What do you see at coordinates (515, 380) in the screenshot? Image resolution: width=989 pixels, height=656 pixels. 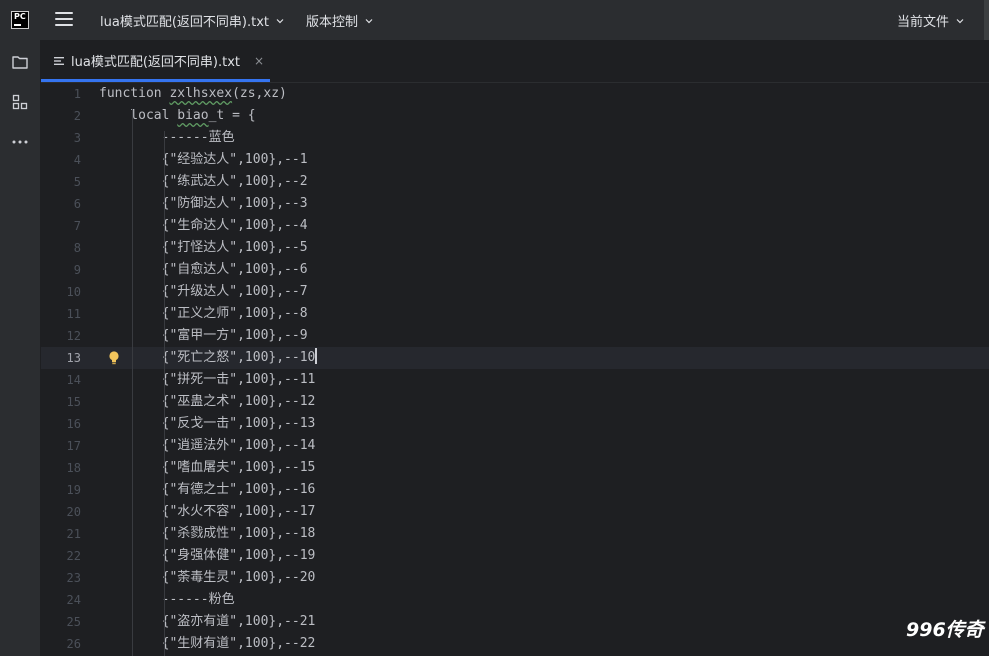 I see `code-line: 14 {"拼死一击",100},--11` at bounding box center [515, 380].